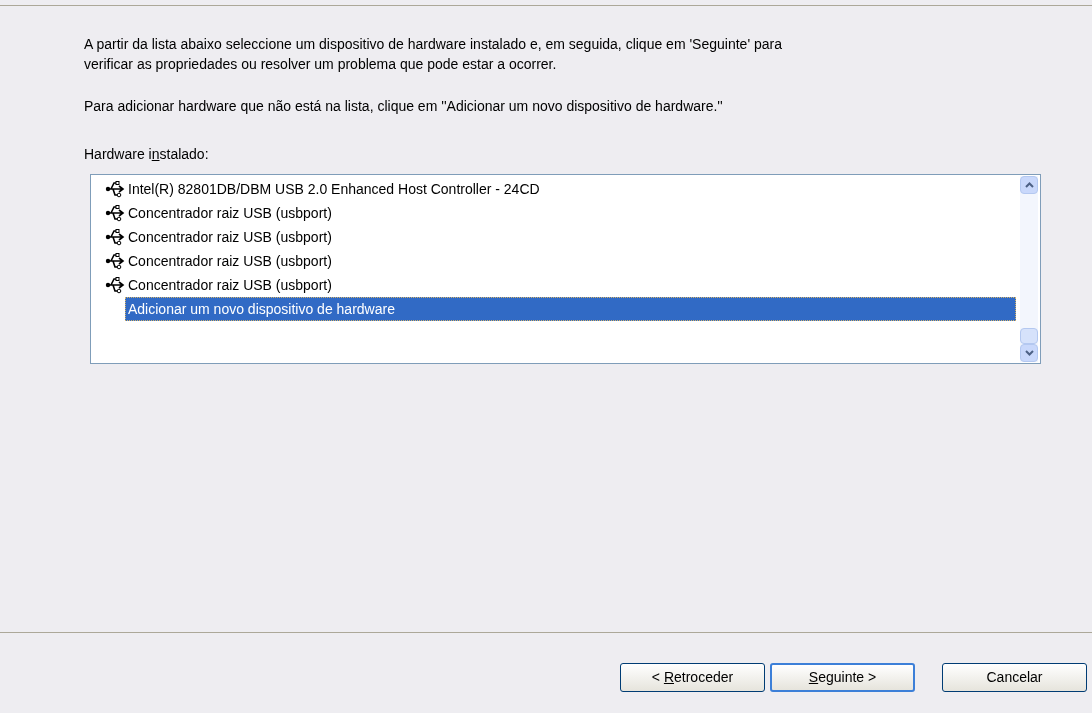  What do you see at coordinates (404, 106) in the screenshot?
I see `add-hardware-hint: Para adicionar hardware que não está na lista, clique em ''Adicionar um novo dispositivo de hardware.''` at bounding box center [404, 106].